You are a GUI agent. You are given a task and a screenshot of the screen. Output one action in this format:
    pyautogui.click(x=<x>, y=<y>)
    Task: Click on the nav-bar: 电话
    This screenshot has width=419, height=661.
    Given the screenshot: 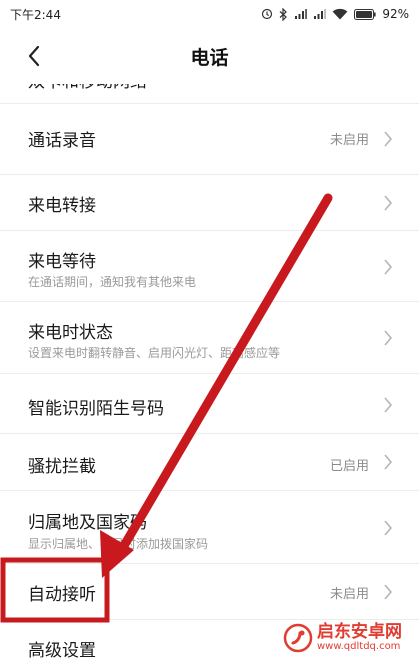 What is the action you would take?
    pyautogui.click(x=209, y=56)
    